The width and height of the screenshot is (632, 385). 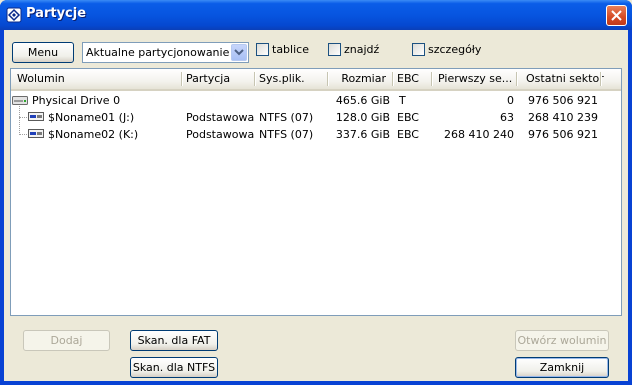 I want to click on view-select: Aktualne partycjonowanie, so click(x=165, y=52).